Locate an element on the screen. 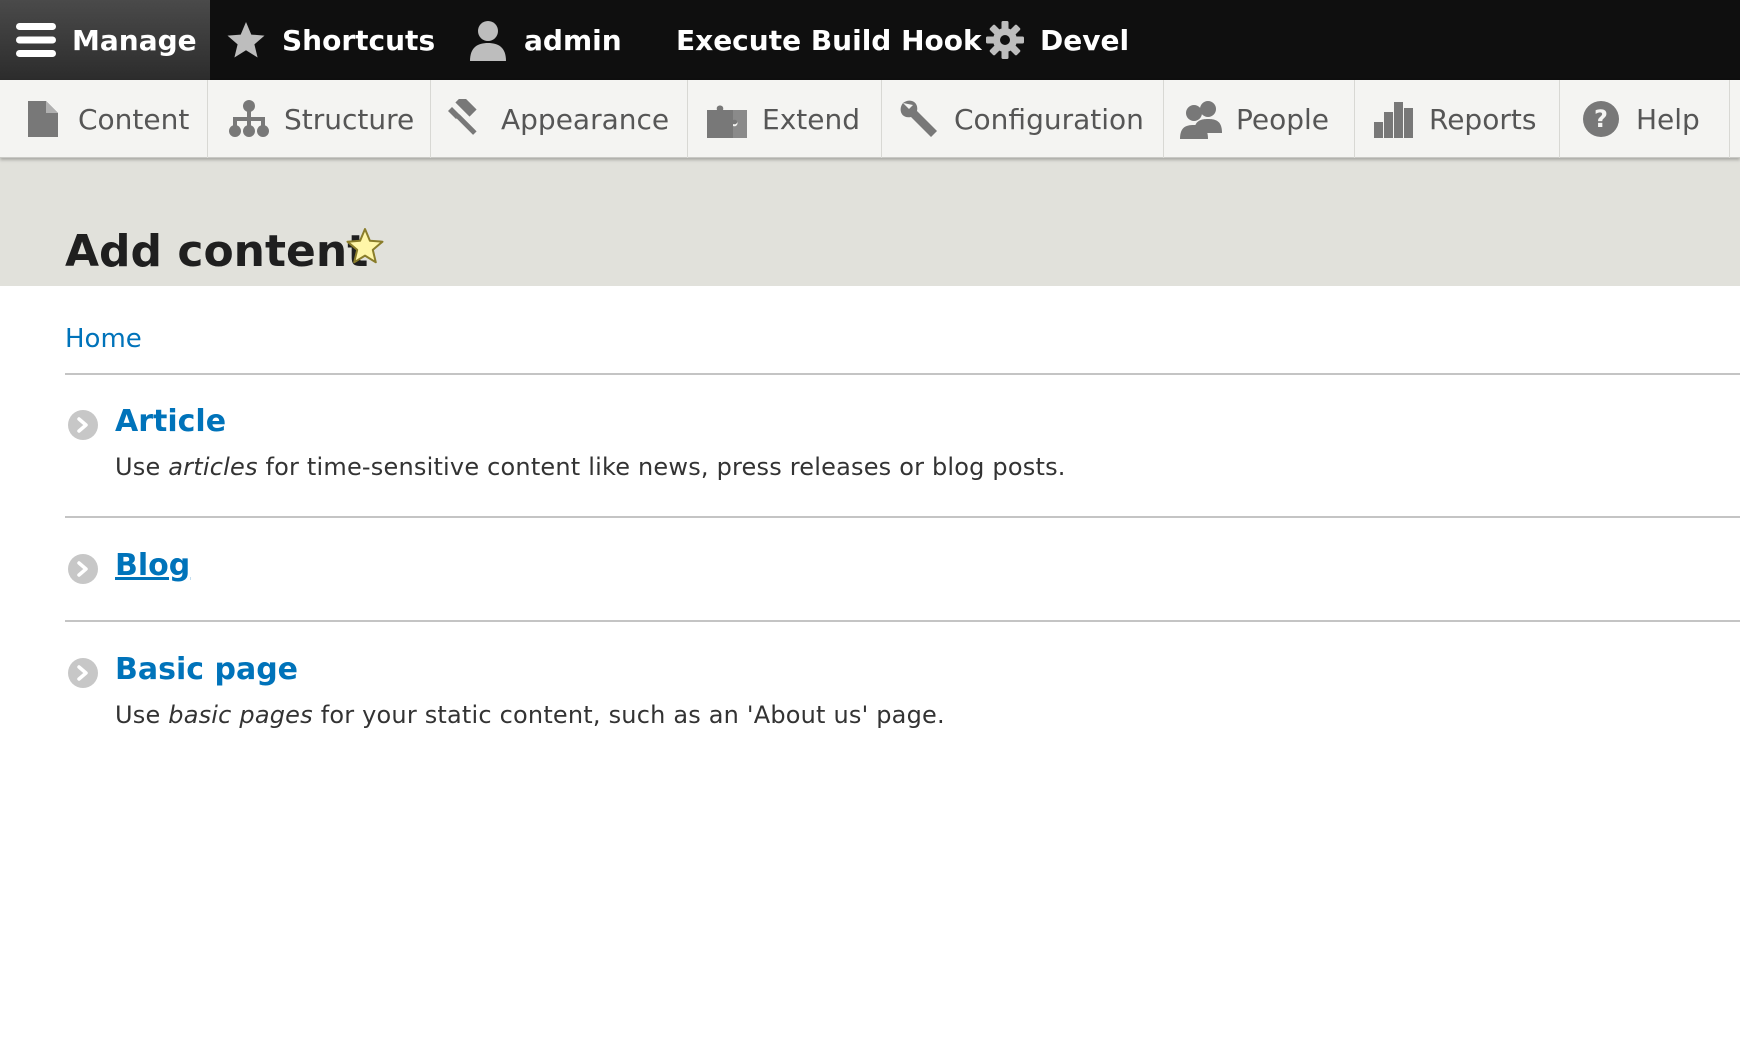 Image resolution: width=1740 pixels, height=1038 pixels. tray-item-label: Structure is located at coordinates (349, 119).